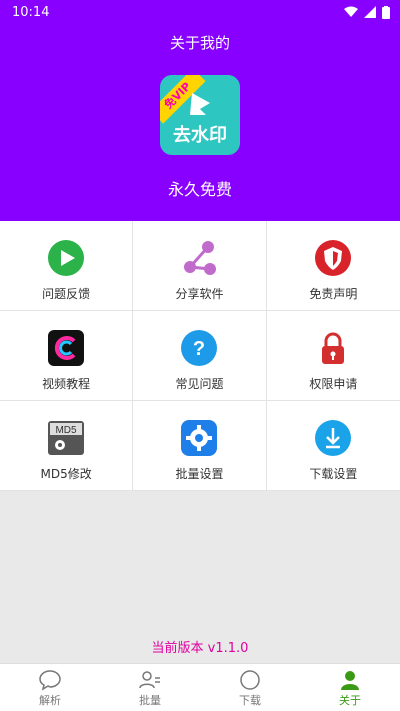 The width and height of the screenshot is (400, 711). I want to click on user-icon, so click(350, 680).